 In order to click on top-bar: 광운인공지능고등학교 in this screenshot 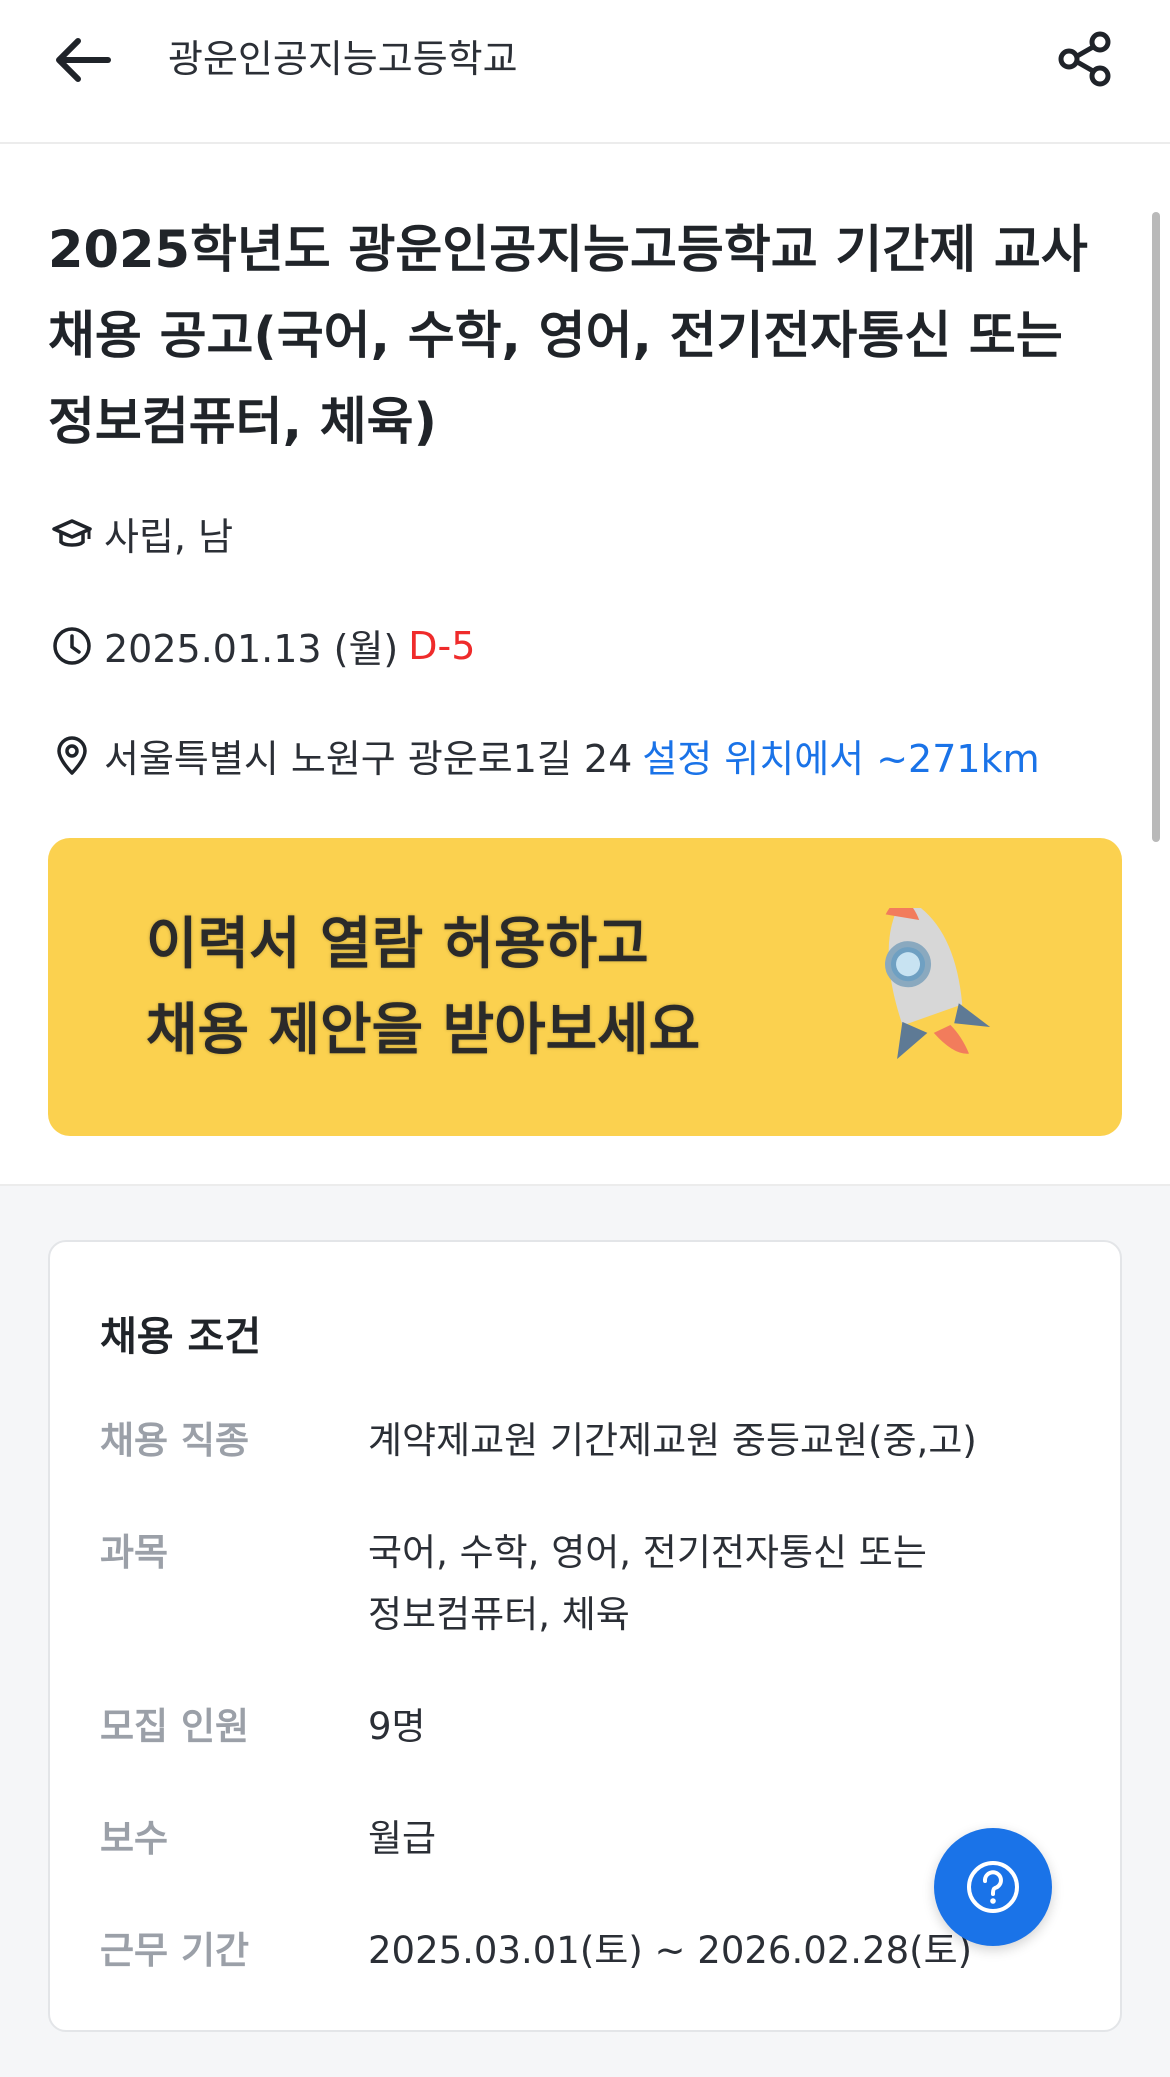, I will do `click(585, 72)`.